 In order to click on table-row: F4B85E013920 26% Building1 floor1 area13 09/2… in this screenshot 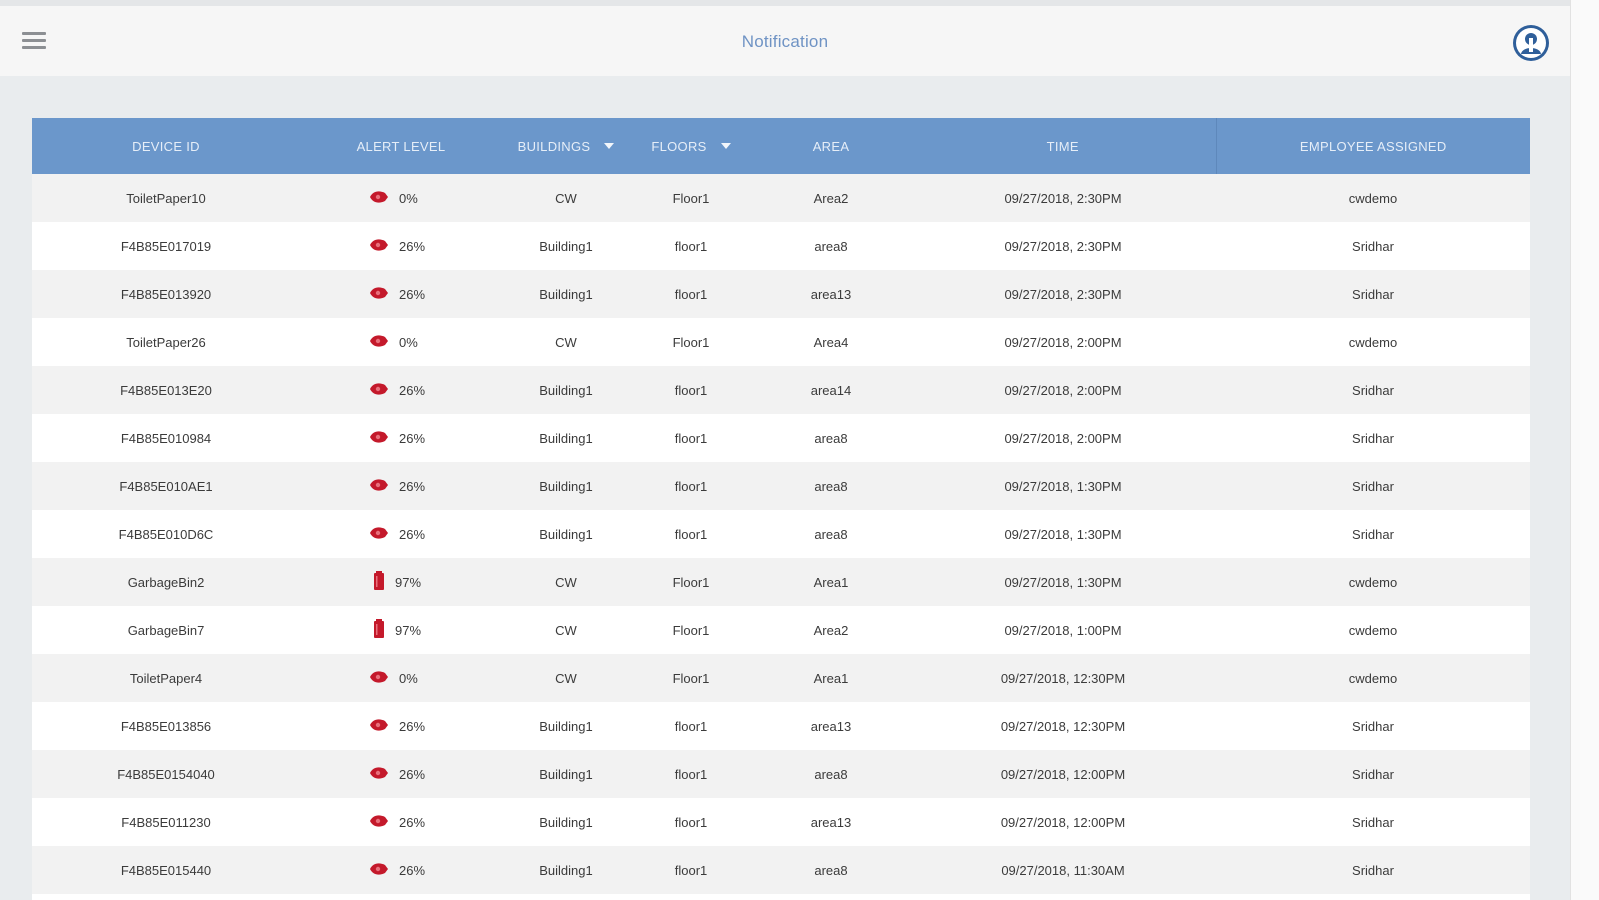, I will do `click(781, 294)`.